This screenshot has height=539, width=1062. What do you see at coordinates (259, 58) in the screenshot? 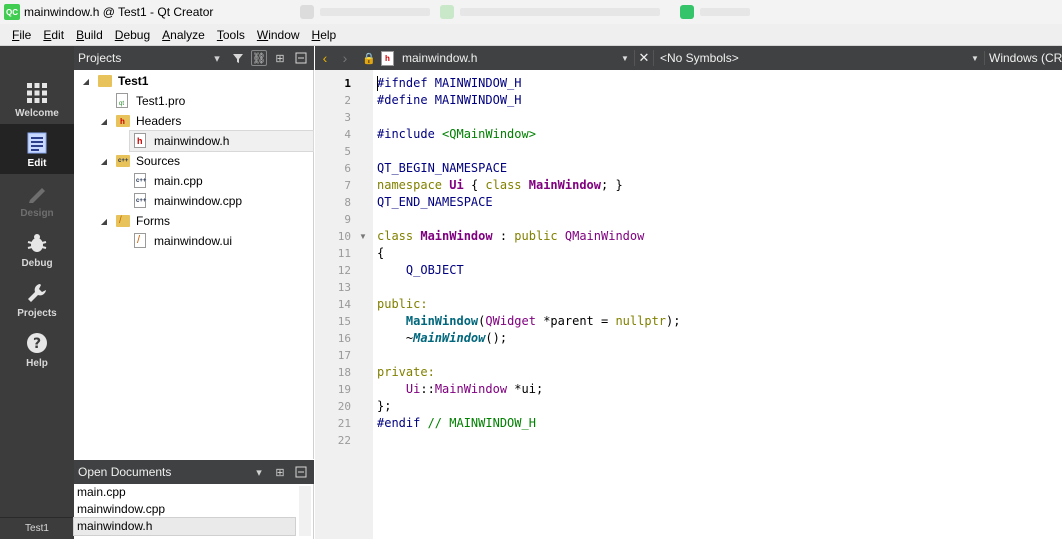
I see `link-icon: ⛓` at bounding box center [259, 58].